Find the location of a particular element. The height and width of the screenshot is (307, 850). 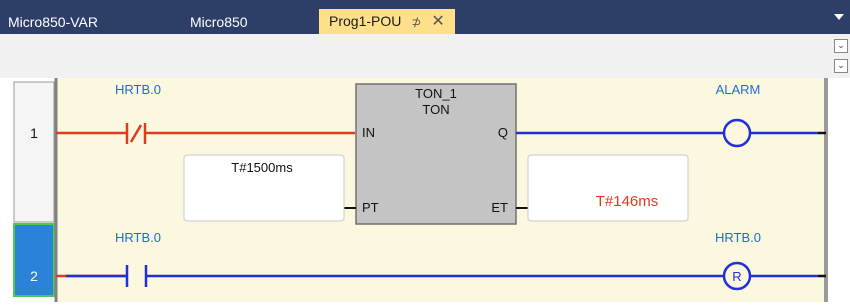

rung-number: 1 is located at coordinates (34, 133).